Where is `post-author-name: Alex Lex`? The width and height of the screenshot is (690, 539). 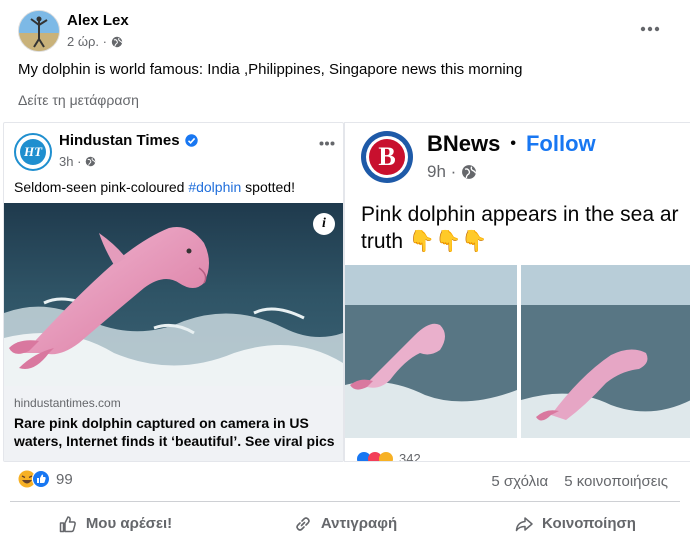
post-author-name: Alex Lex is located at coordinates (98, 20).